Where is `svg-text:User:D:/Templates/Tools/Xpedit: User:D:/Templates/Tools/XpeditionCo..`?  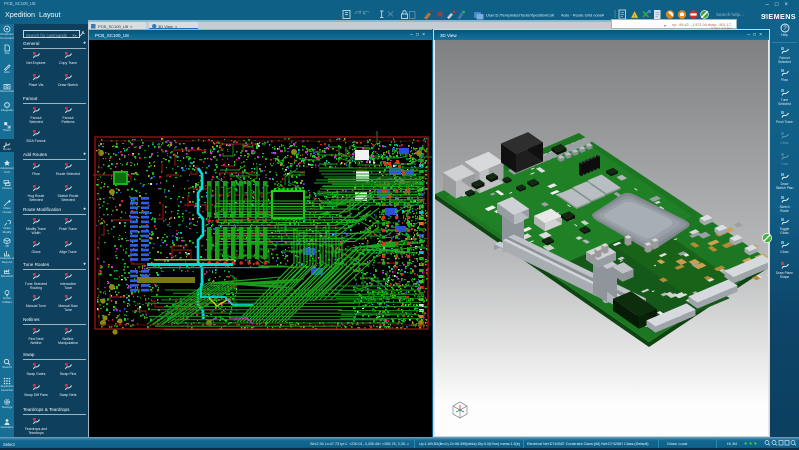
svg-text:User:D:/Templates/Tools/Xpedit: User:D:/Templates/Tools/XpeditionCo.. is located at coordinates (520, 15).